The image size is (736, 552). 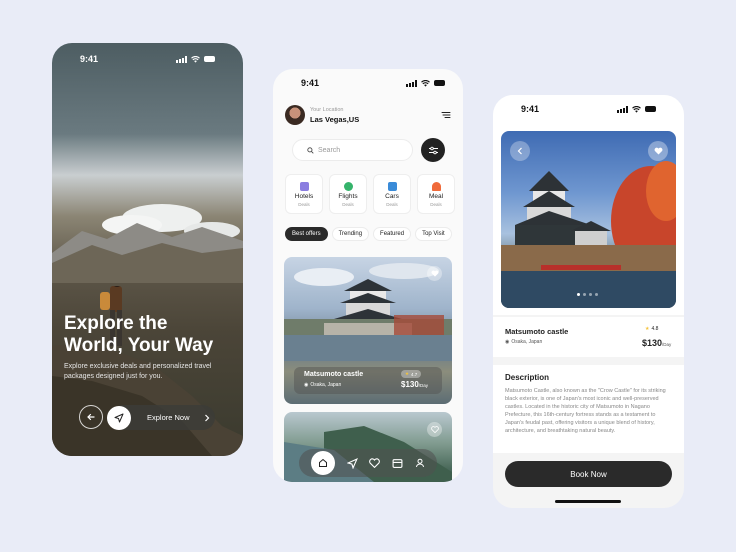 I want to click on sliders-icon, so click(x=433, y=150).